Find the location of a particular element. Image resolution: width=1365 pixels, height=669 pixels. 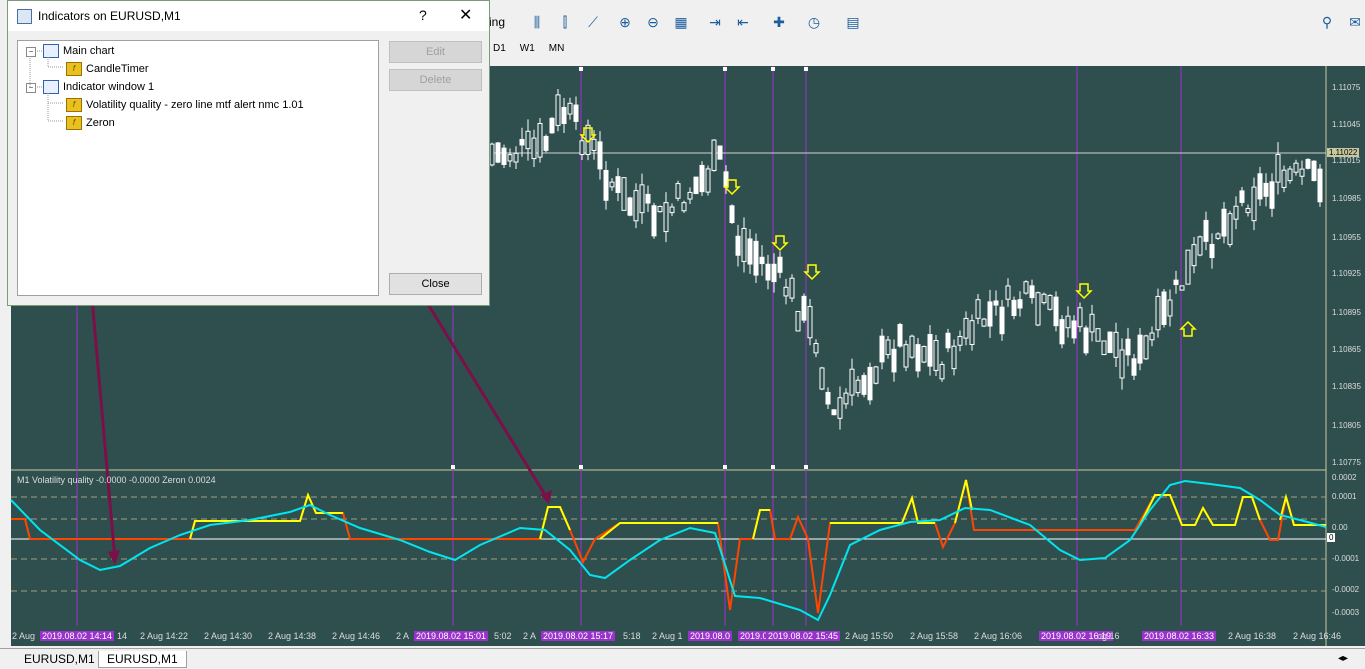

time-axis-label: 14 is located at coordinates (122, 636).